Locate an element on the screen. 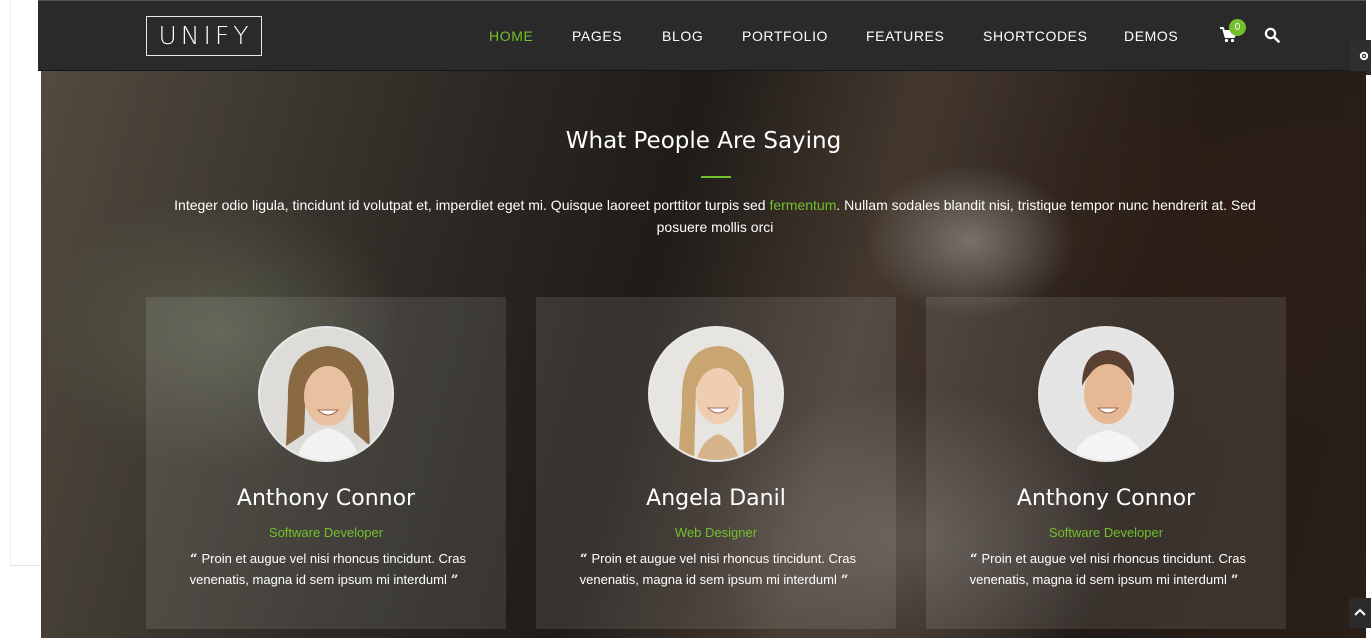 This screenshot has height=638, width=1371. nav-home: HOME is located at coordinates (511, 36).